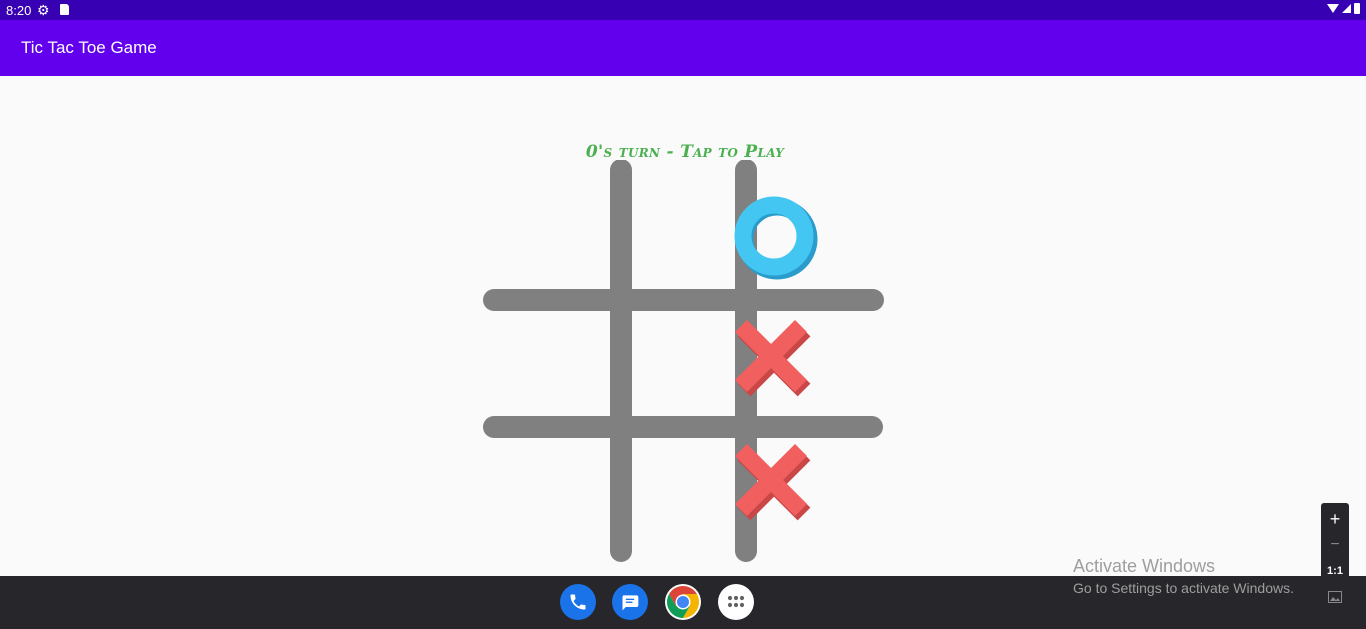  Describe the element at coordinates (683, 10) in the screenshot. I see `status-bar: 8:20 ⚙` at that location.